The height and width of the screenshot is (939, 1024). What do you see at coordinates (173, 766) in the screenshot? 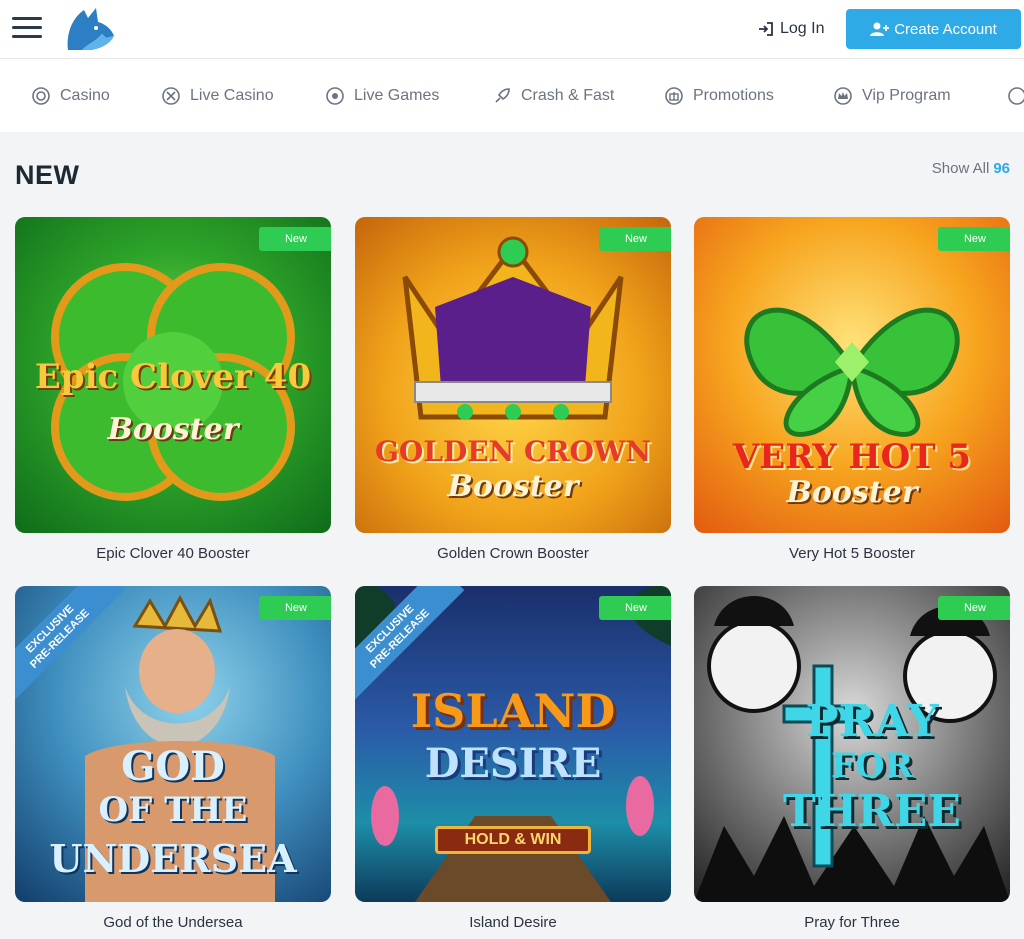
I see `game-art-title-line-1: GOD` at bounding box center [173, 766].